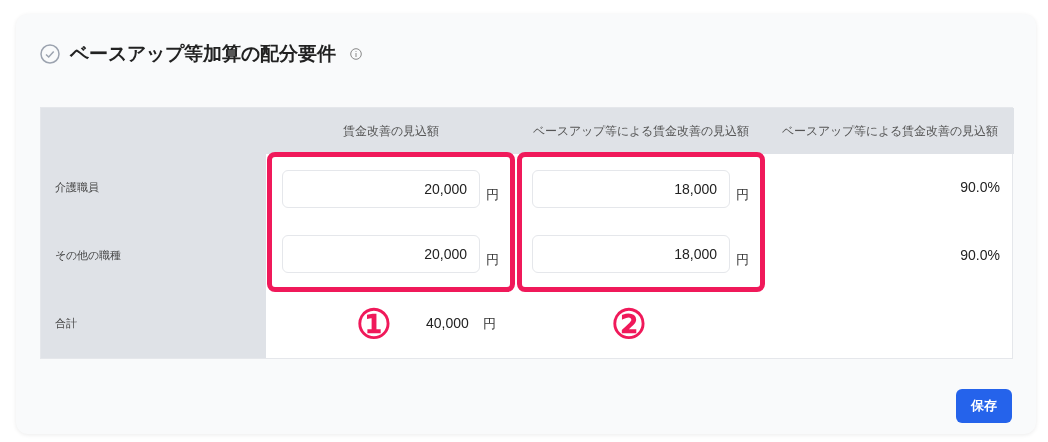 This screenshot has height=442, width=1048. What do you see at coordinates (203, 54) in the screenshot?
I see `section-title: ベースアップ等加算の配分要件` at bounding box center [203, 54].